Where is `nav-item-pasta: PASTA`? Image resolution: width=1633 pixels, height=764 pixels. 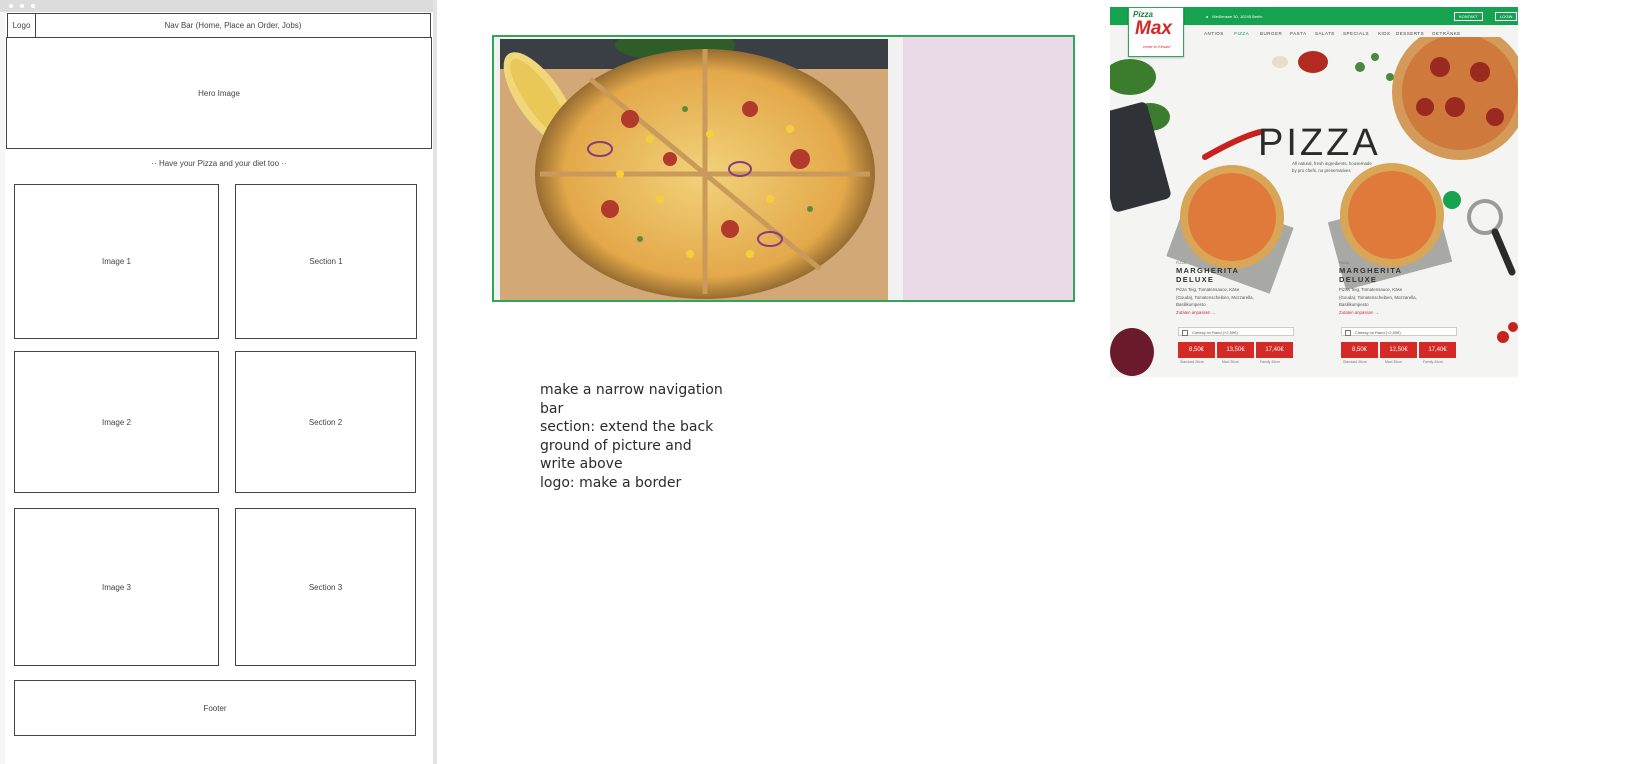
nav-item-pasta: PASTA is located at coordinates (1298, 33).